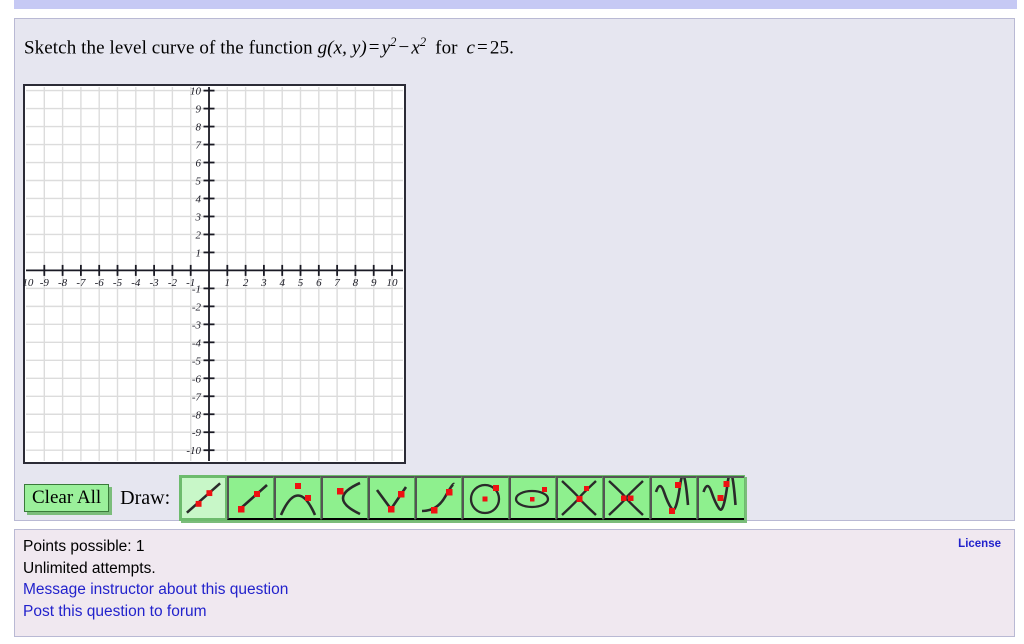  What do you see at coordinates (511, 48) in the screenshot?
I see `period: .` at bounding box center [511, 48].